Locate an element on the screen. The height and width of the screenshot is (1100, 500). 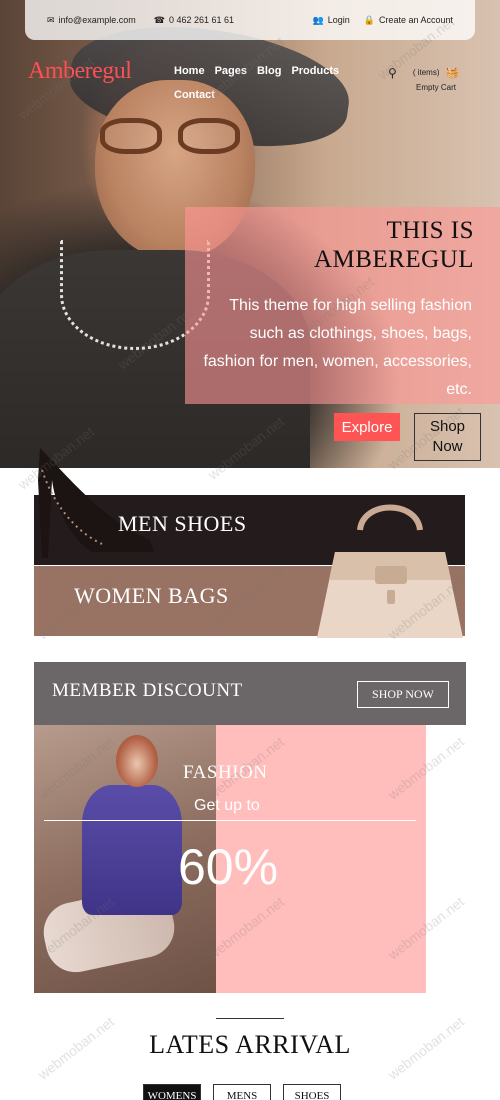
mail-icon: ✉ is located at coordinates (51, 19).